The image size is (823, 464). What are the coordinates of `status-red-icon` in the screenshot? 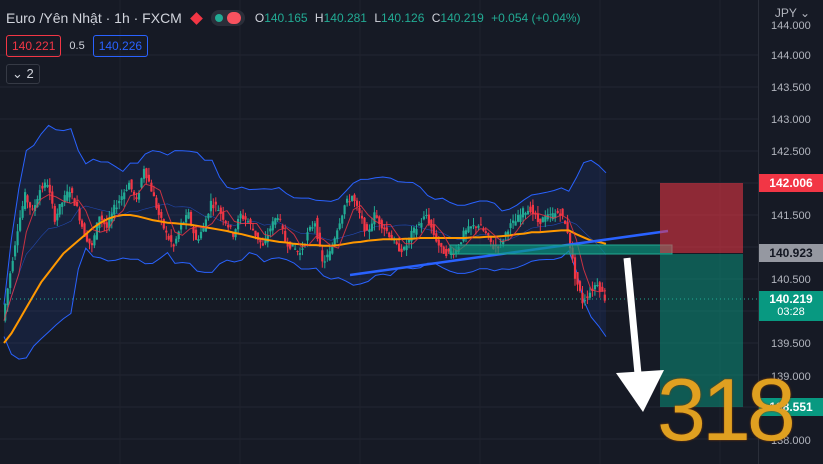 It's located at (233, 18).